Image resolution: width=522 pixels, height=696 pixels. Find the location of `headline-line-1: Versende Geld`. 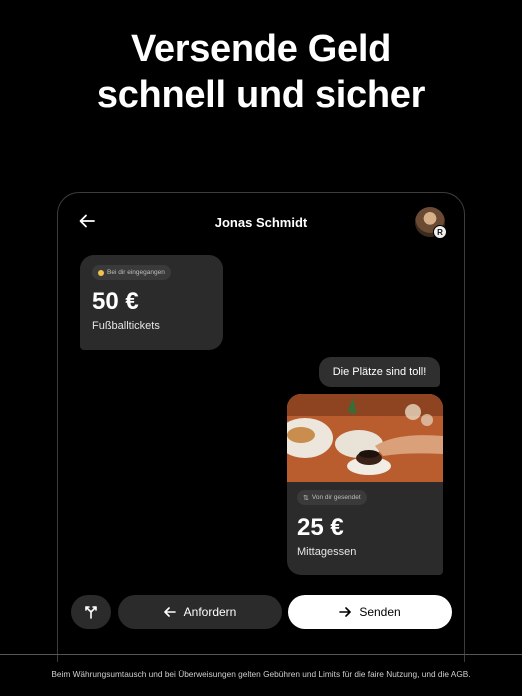

headline-line-1: Versende Geld is located at coordinates (261, 49).